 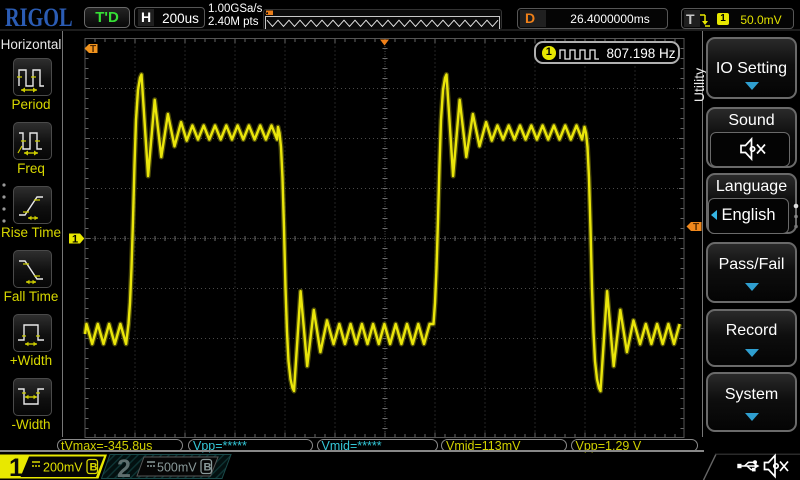 What do you see at coordinates (63, 468) in the screenshot?
I see `svg-text: 200mV` at bounding box center [63, 468].